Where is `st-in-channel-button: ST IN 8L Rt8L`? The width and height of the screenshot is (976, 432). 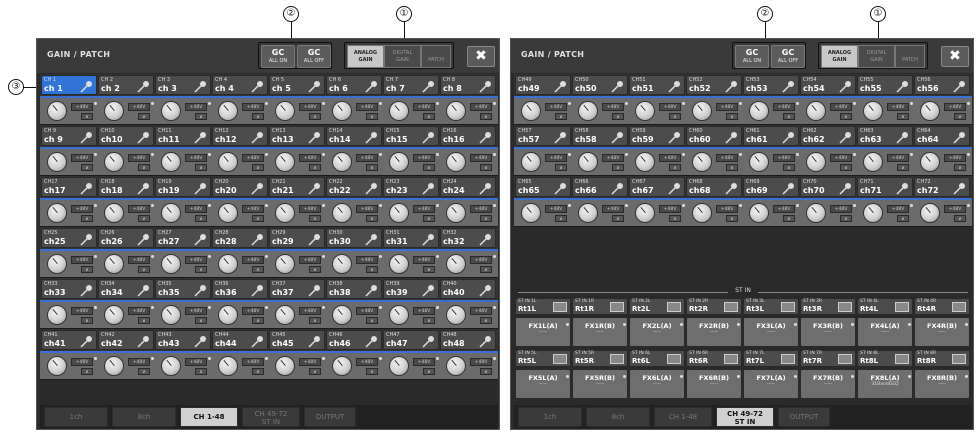 st-in-channel-button: ST IN 8L Rt8L is located at coordinates (885, 358).